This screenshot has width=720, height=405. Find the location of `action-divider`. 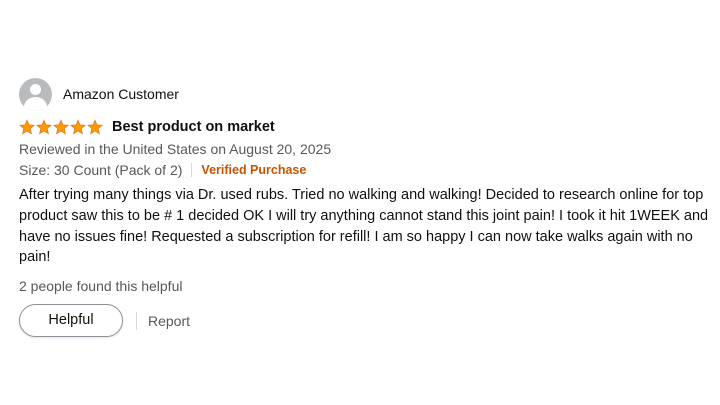

action-divider is located at coordinates (136, 320).